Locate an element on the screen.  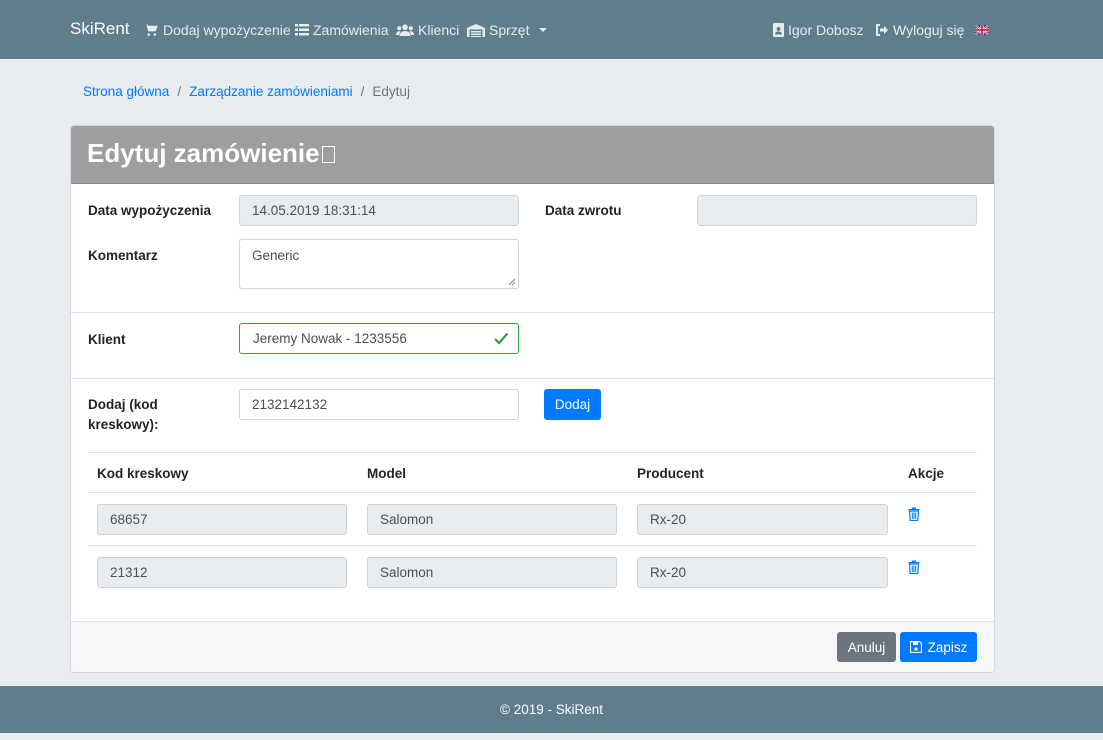
nav-equipment-label: Sprzęt is located at coordinates (509, 30).